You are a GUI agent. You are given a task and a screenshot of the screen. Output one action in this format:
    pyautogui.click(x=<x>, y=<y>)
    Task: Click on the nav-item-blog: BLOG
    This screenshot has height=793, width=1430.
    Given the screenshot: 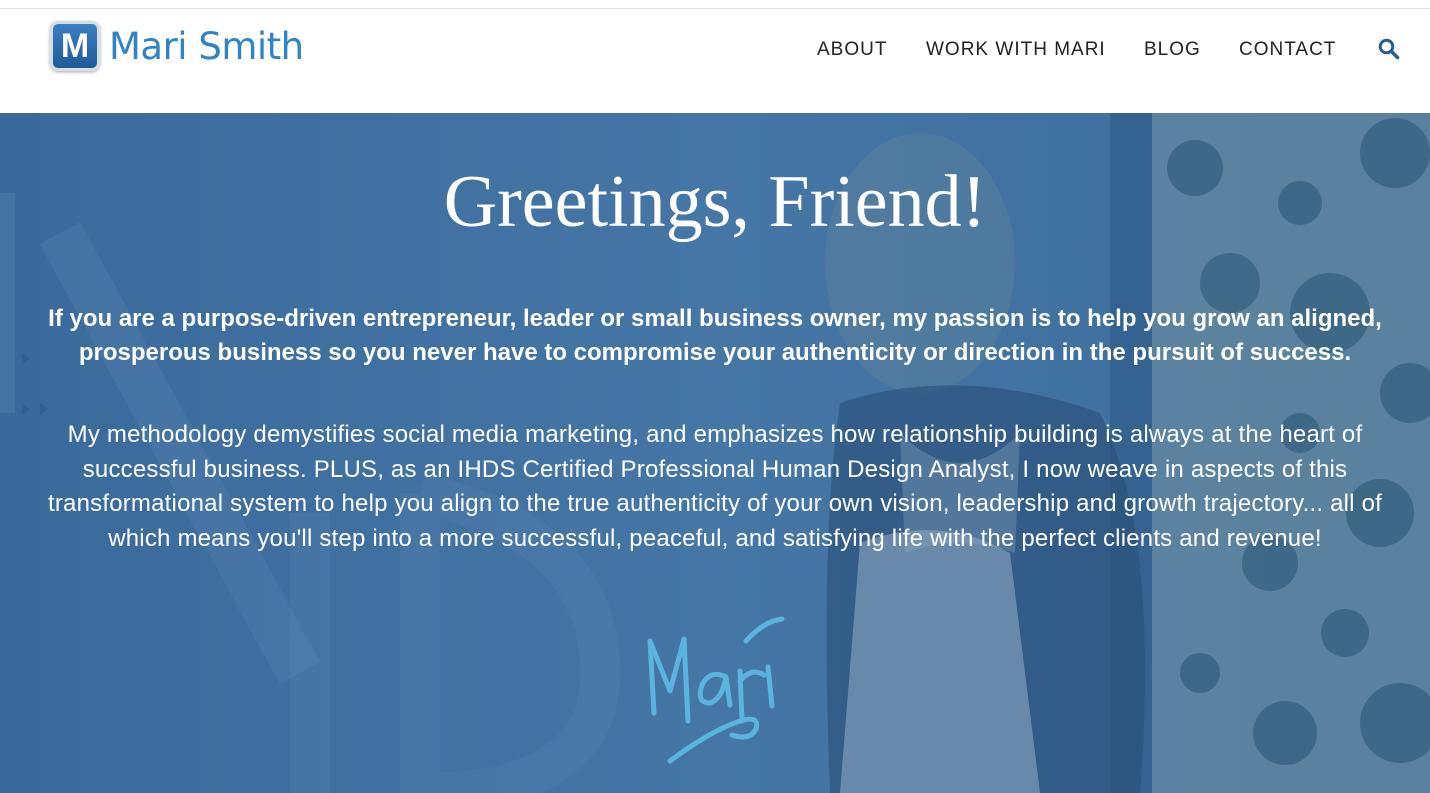 What is the action you would take?
    pyautogui.click(x=1172, y=50)
    